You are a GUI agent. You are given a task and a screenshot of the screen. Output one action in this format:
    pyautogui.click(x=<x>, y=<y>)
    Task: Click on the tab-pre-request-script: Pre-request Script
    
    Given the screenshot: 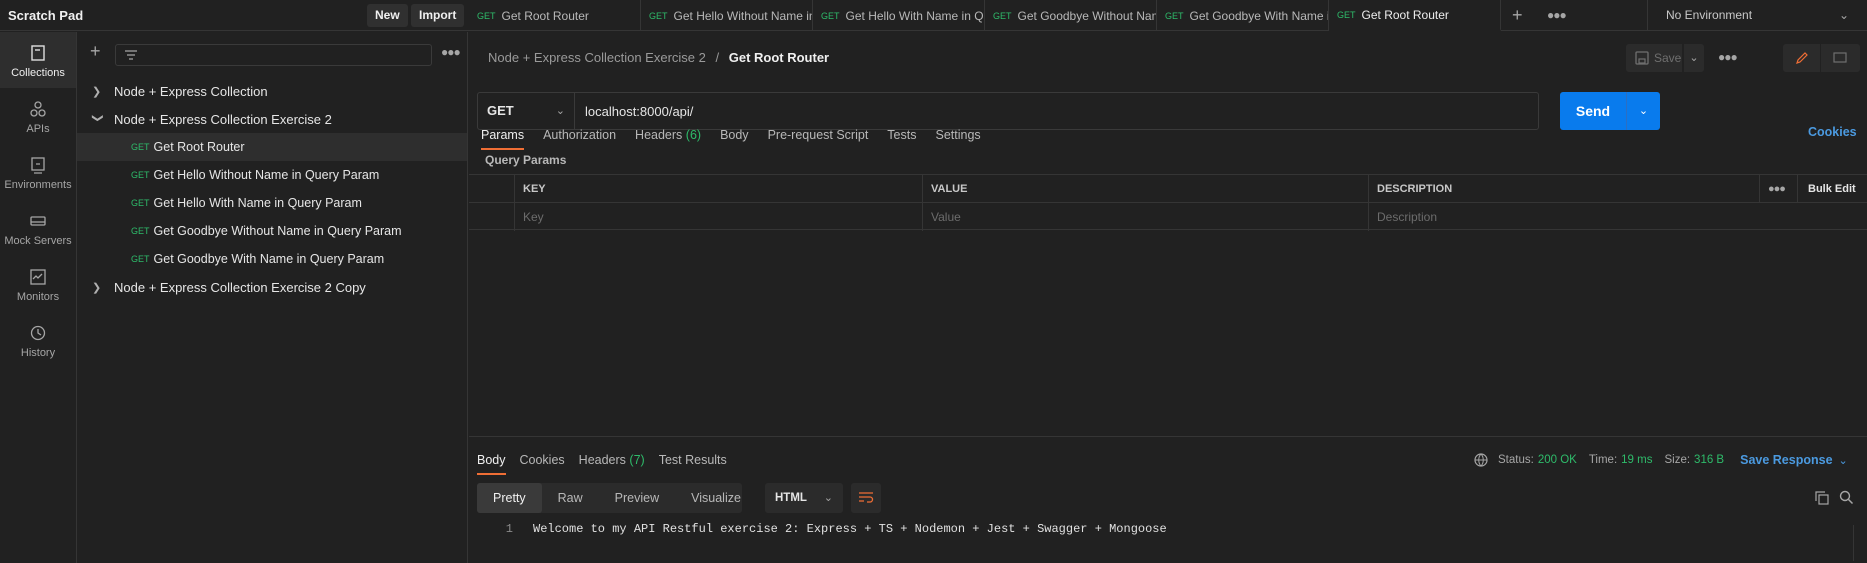 What is the action you would take?
    pyautogui.click(x=818, y=135)
    